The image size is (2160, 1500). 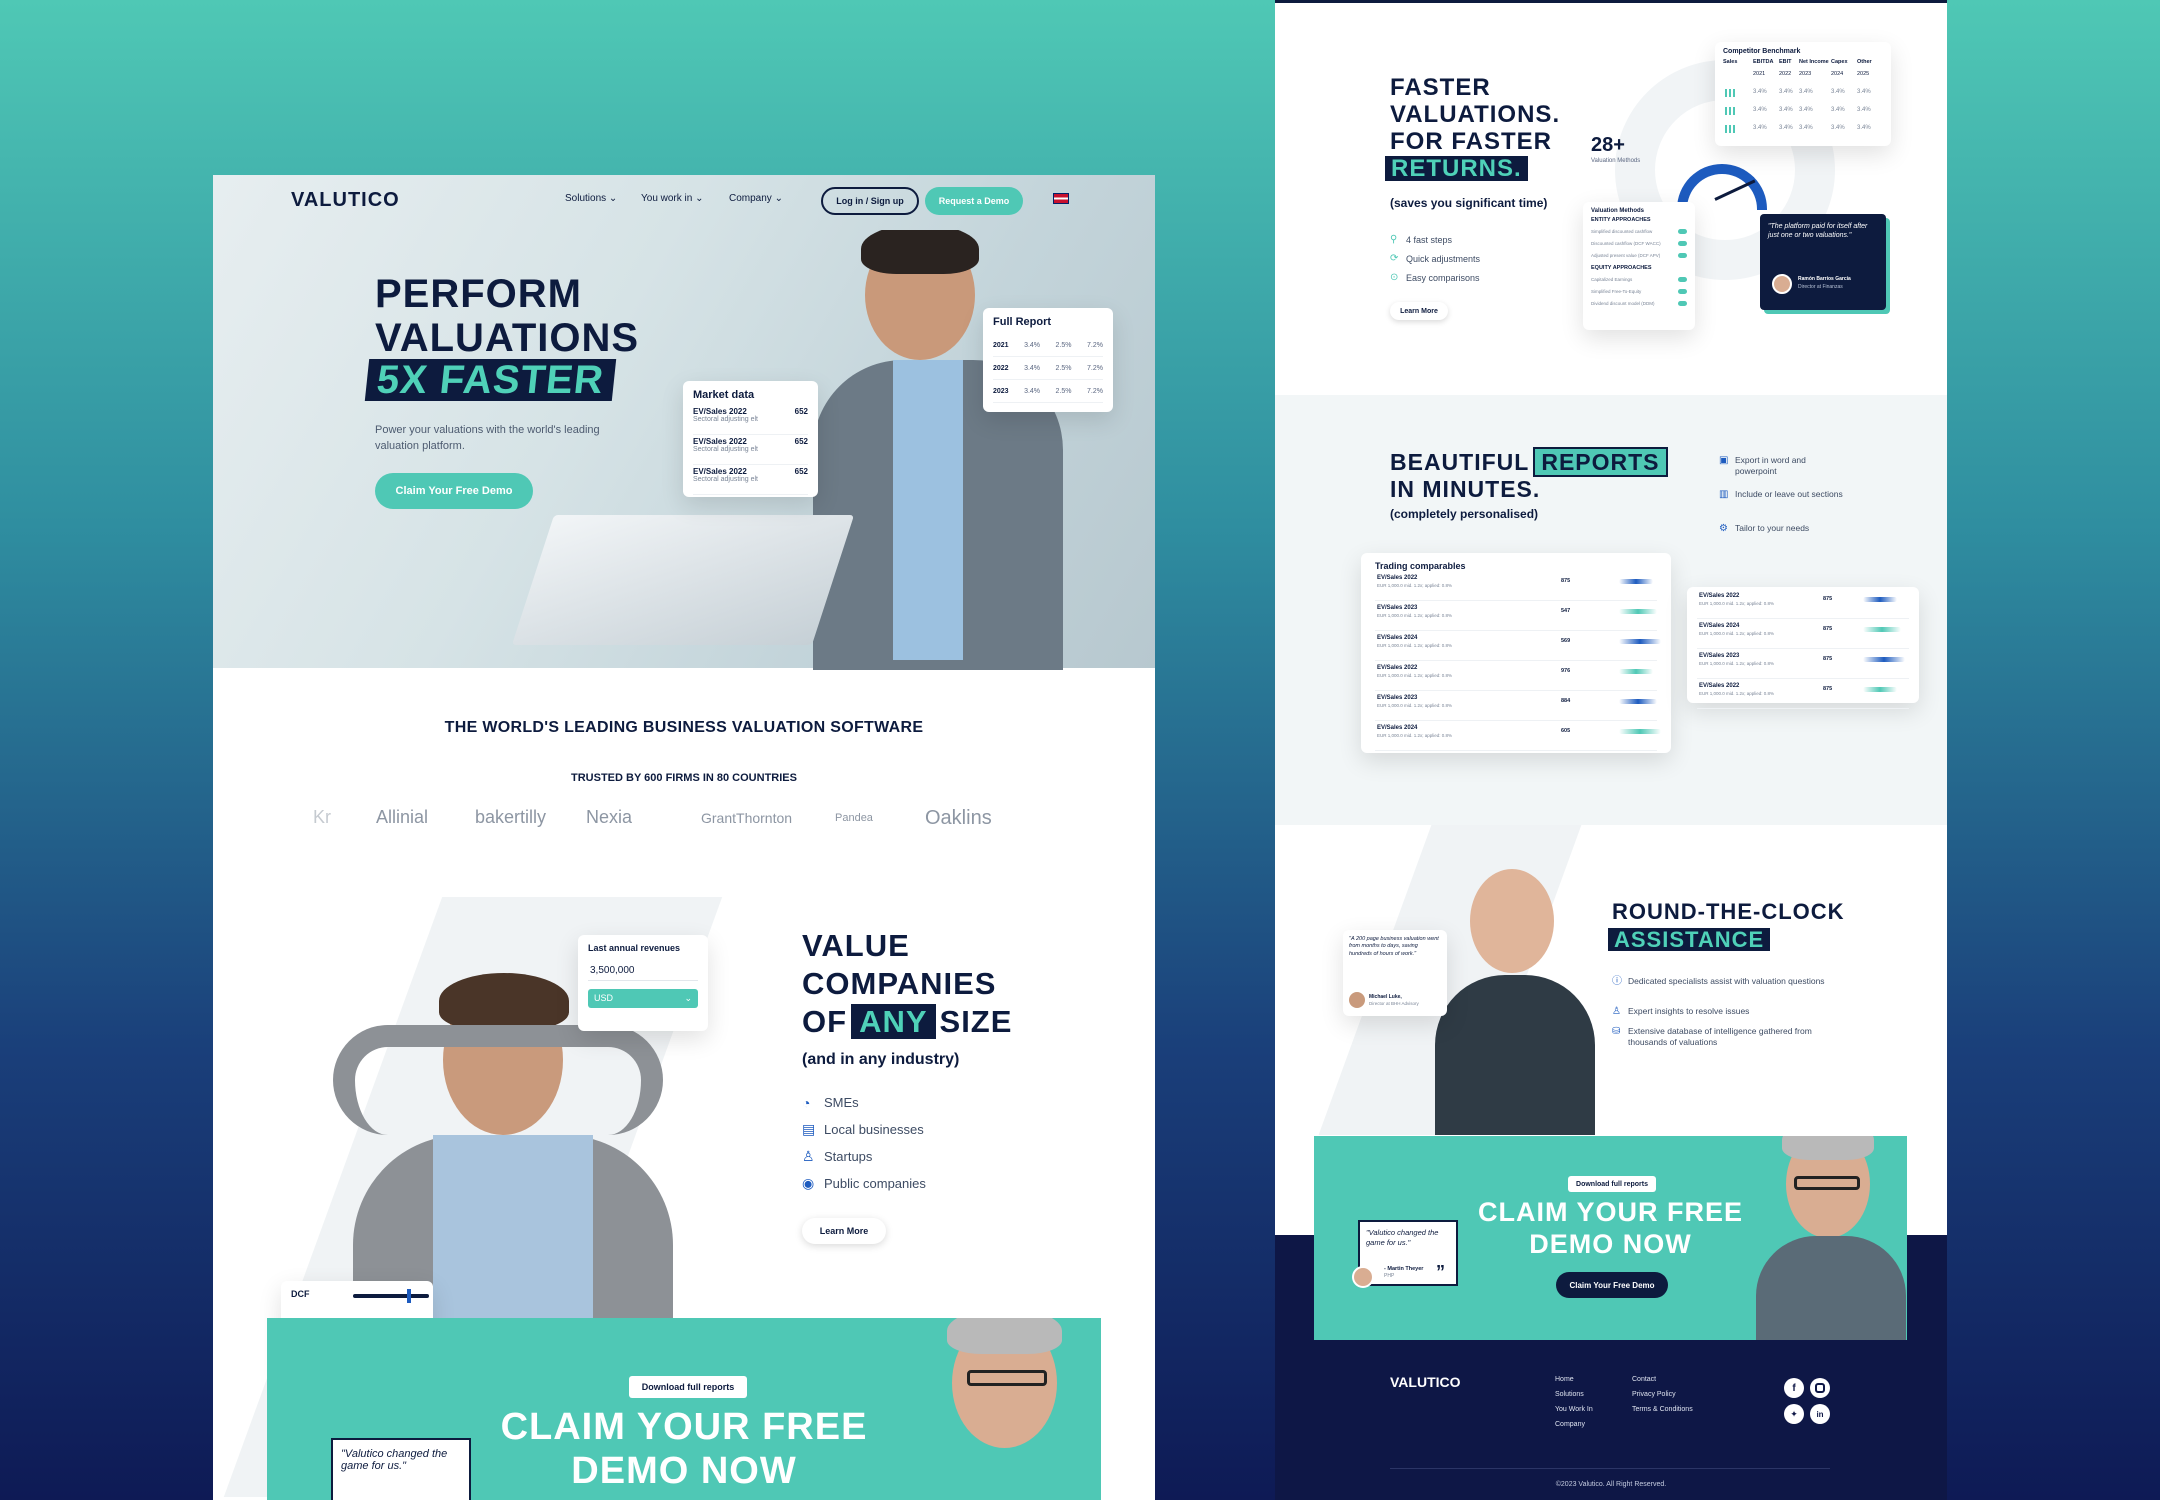 I want to click on social-instagram-icon, so click(x=1820, y=1388).